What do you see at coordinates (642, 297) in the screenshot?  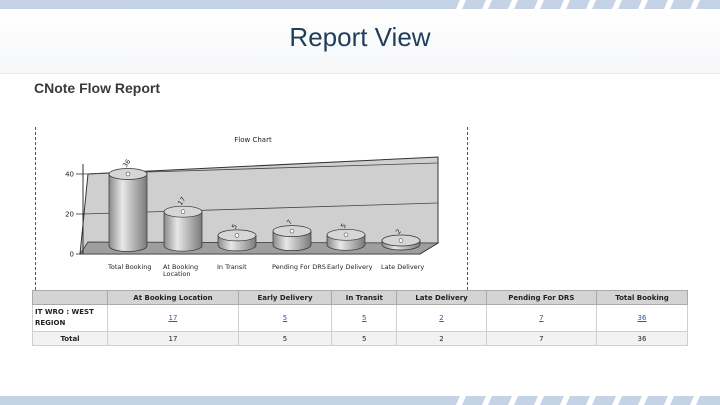 I see `table-header-cell: Total Booking` at bounding box center [642, 297].